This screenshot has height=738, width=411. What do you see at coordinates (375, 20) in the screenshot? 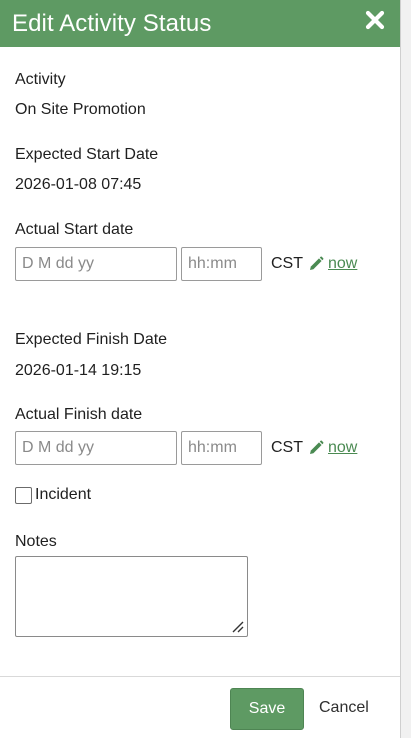
I see `close-icon` at bounding box center [375, 20].